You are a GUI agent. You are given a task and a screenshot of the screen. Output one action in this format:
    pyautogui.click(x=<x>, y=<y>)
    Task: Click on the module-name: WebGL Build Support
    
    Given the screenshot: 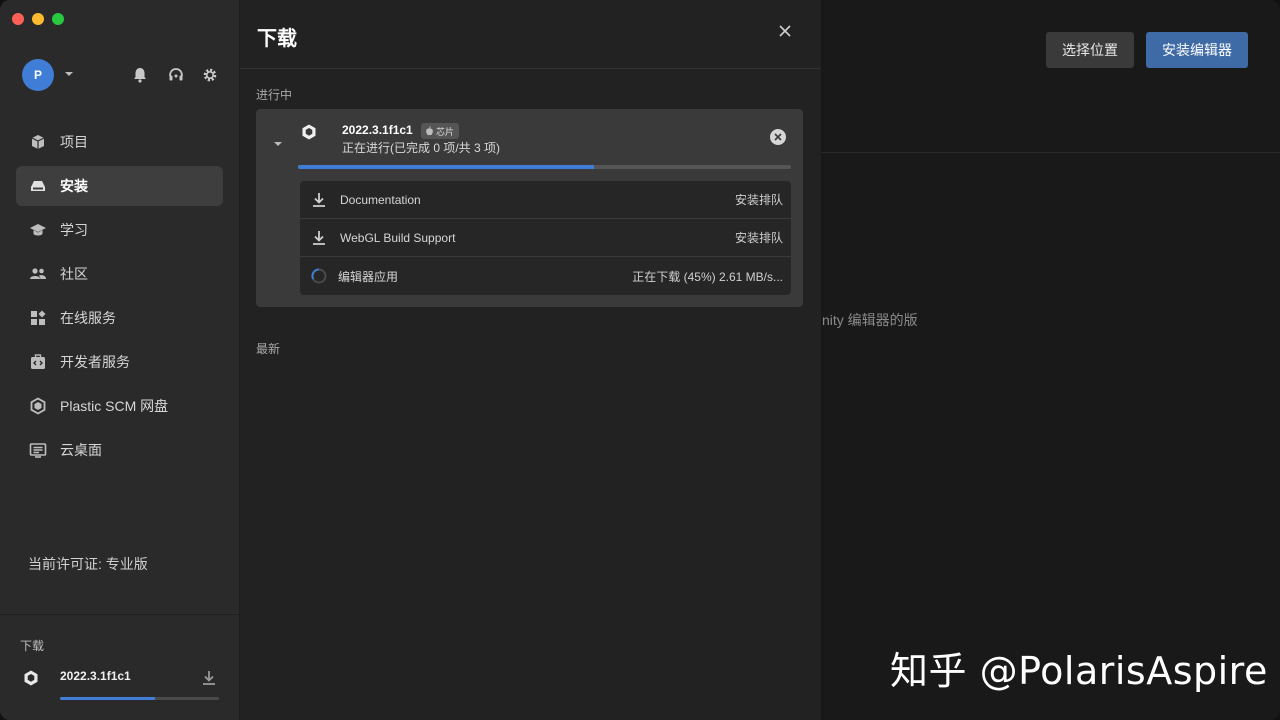 What is the action you would take?
    pyautogui.click(x=398, y=237)
    